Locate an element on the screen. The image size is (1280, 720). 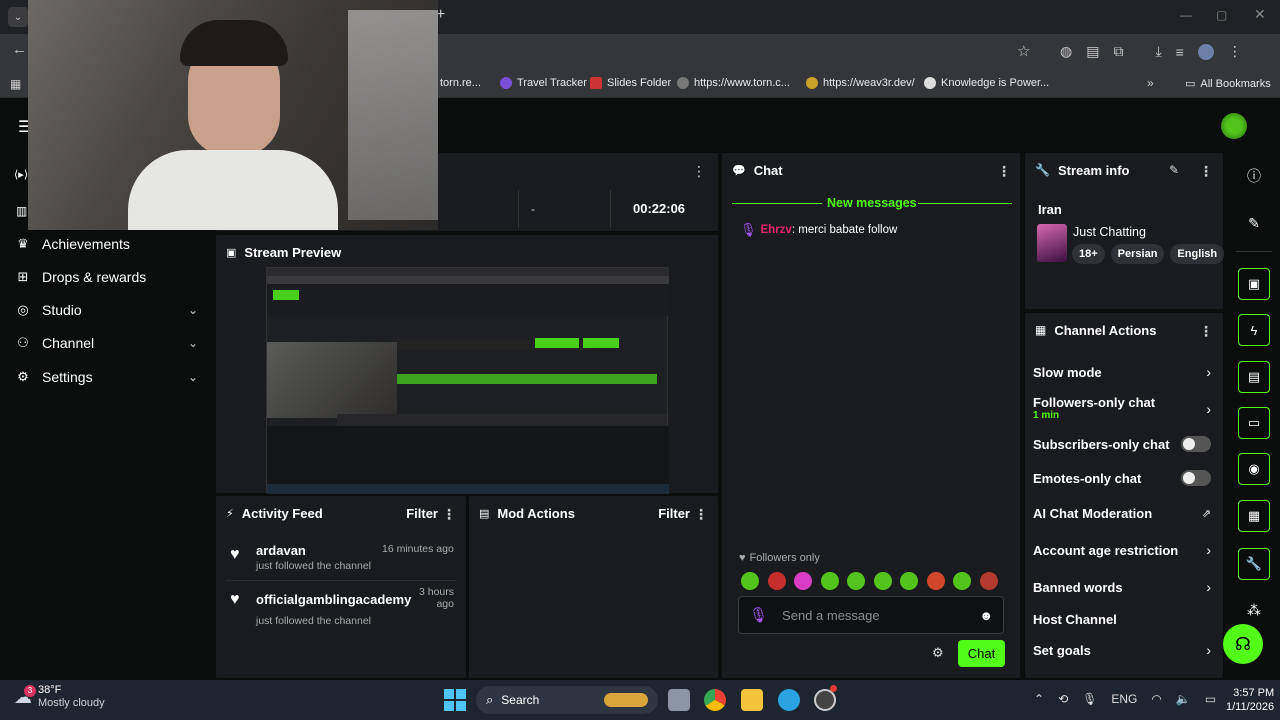
minimize-button: — is located at coordinates (1186, 15).